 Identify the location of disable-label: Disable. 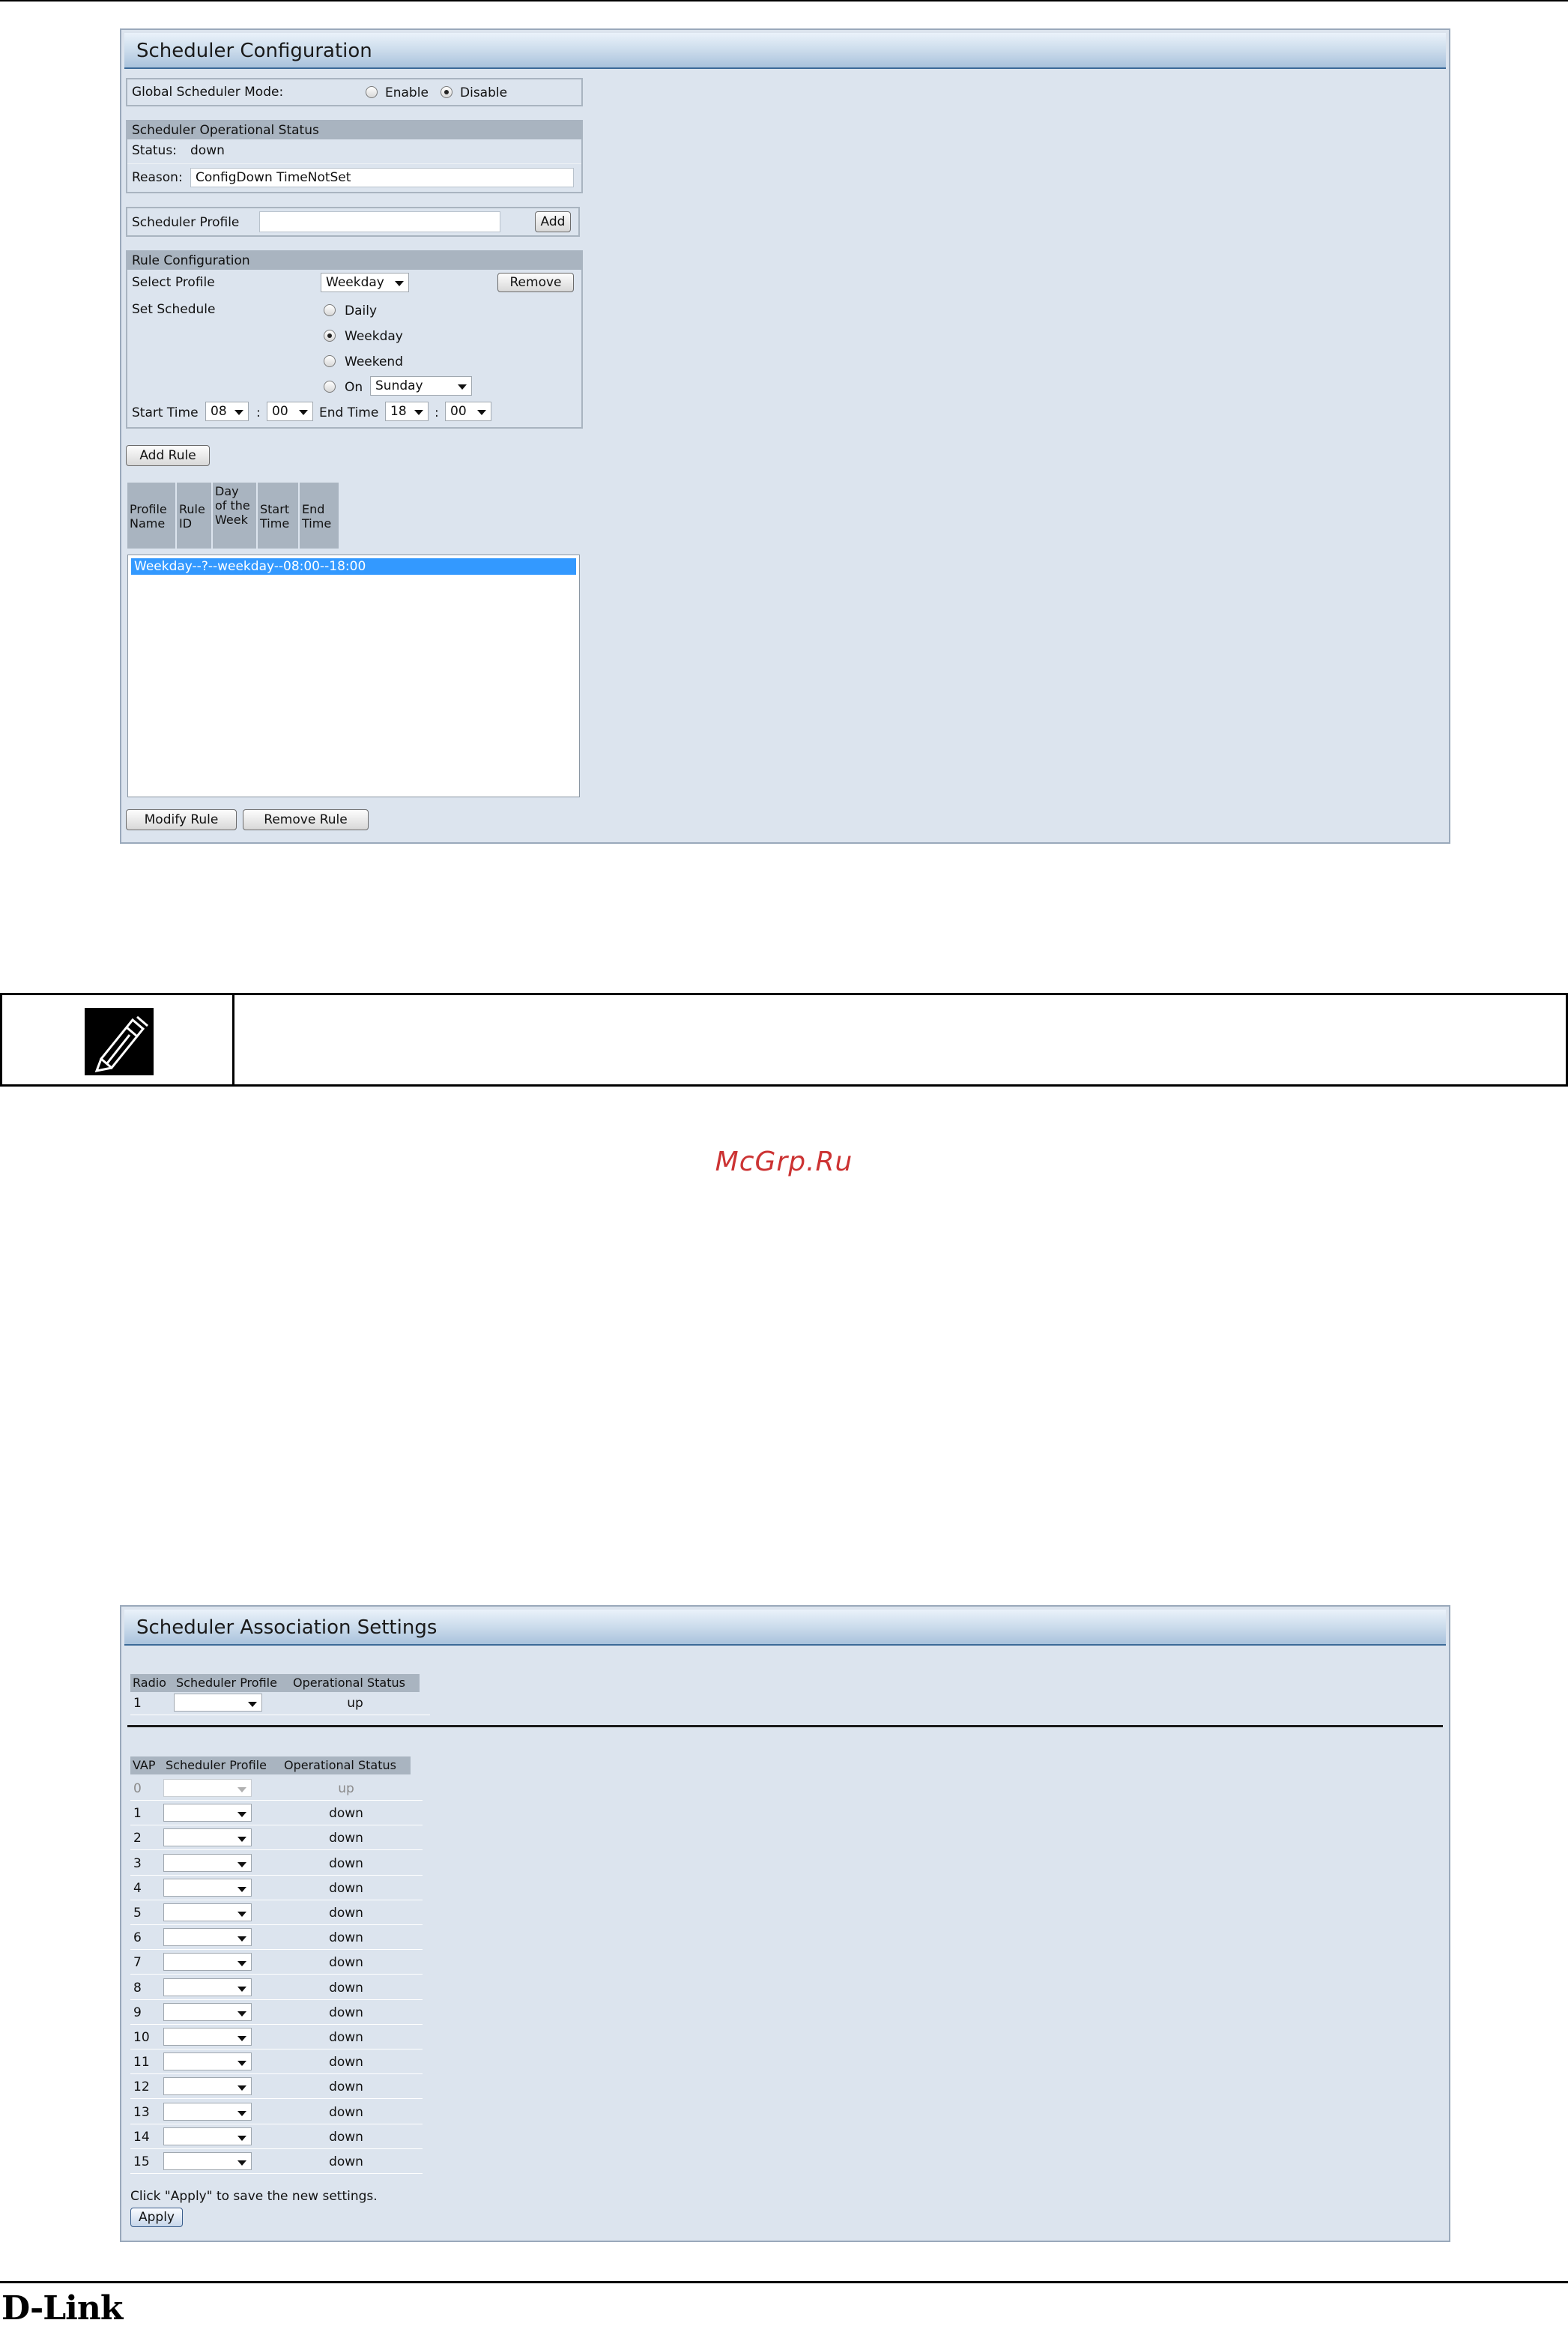
(484, 92).